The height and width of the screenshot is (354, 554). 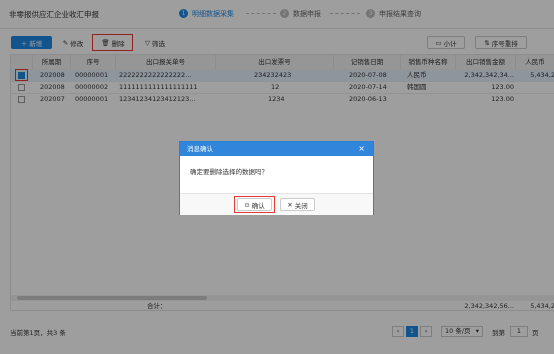 What do you see at coordinates (276, 149) in the screenshot?
I see `dialog-header: 消息确认 ×` at bounding box center [276, 149].